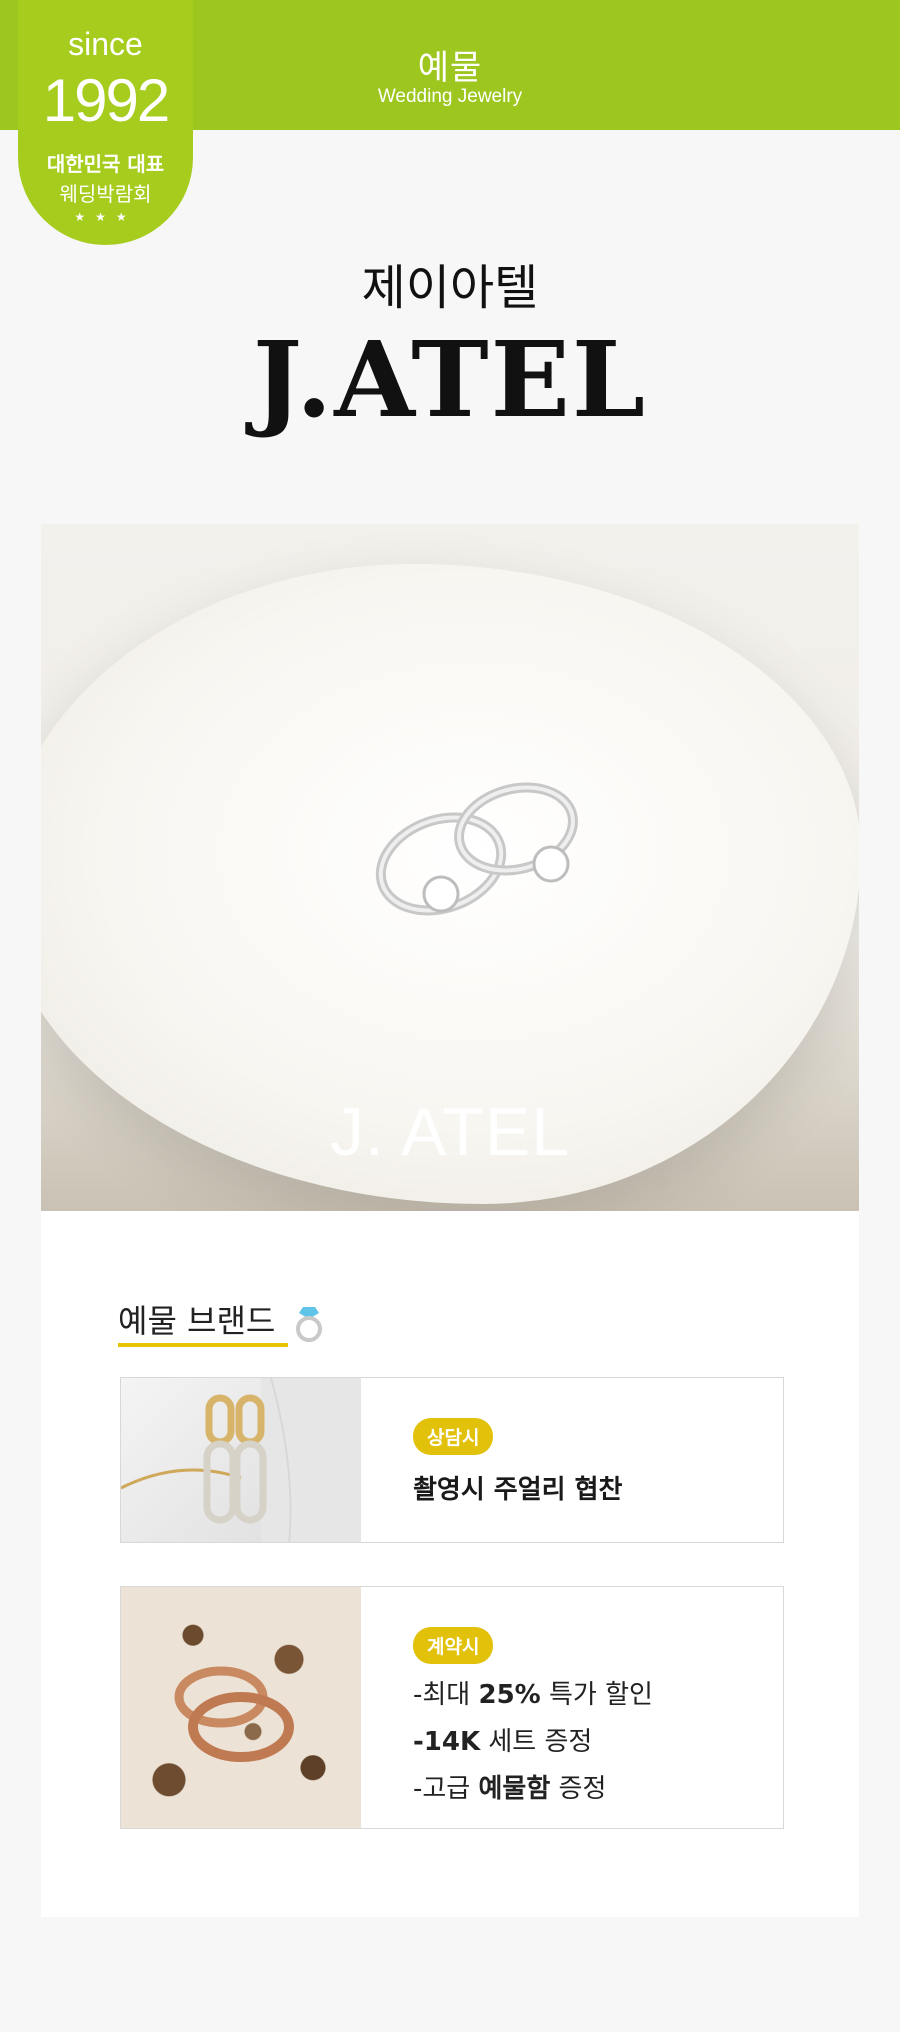 The width and height of the screenshot is (900, 2032). What do you see at coordinates (308, 1324) in the screenshot?
I see `ring-icon` at bounding box center [308, 1324].